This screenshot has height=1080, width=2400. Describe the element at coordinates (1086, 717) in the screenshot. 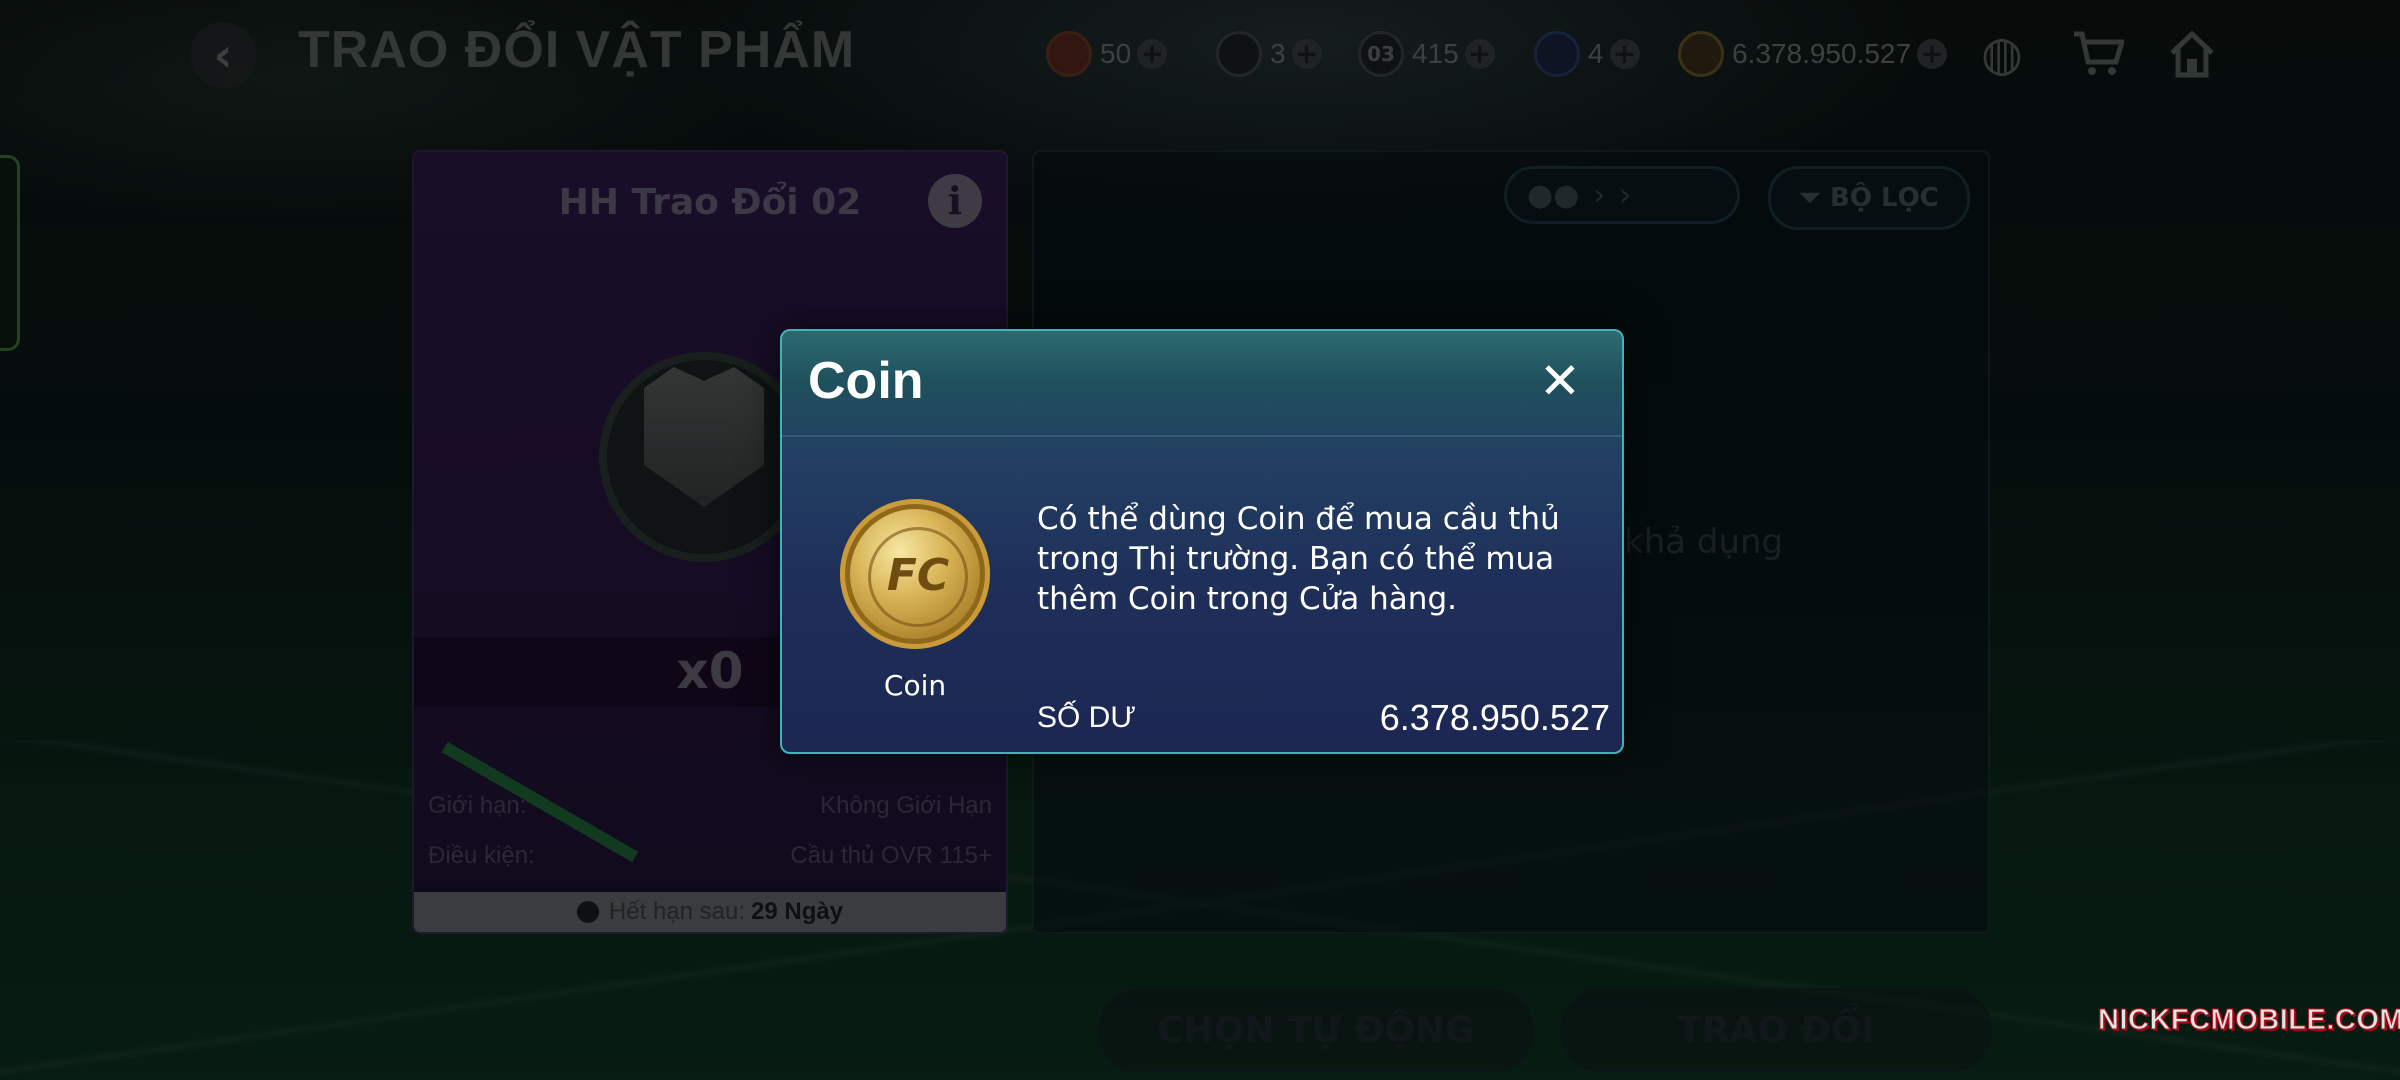

I see `balance-label: SỐ DƯ` at that location.